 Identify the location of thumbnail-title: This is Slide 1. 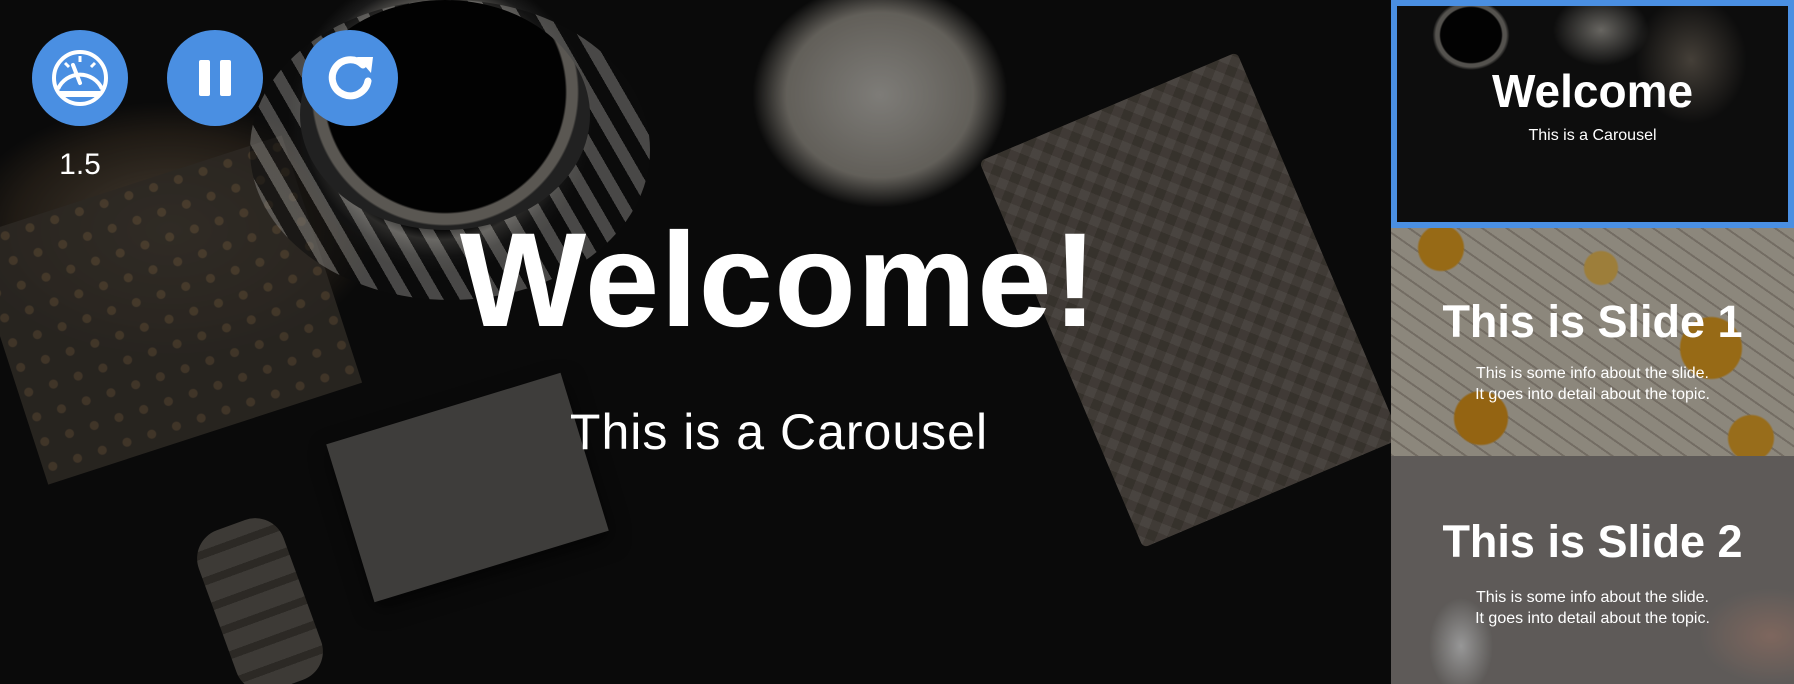
(1592, 321).